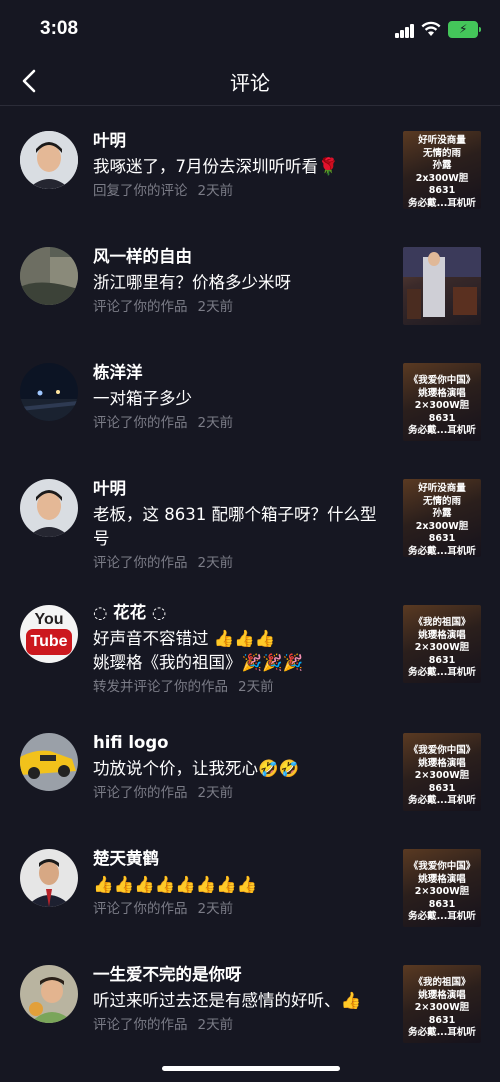 The height and width of the screenshot is (1082, 500). What do you see at coordinates (251, 1068) in the screenshot?
I see `home-indicator` at bounding box center [251, 1068].